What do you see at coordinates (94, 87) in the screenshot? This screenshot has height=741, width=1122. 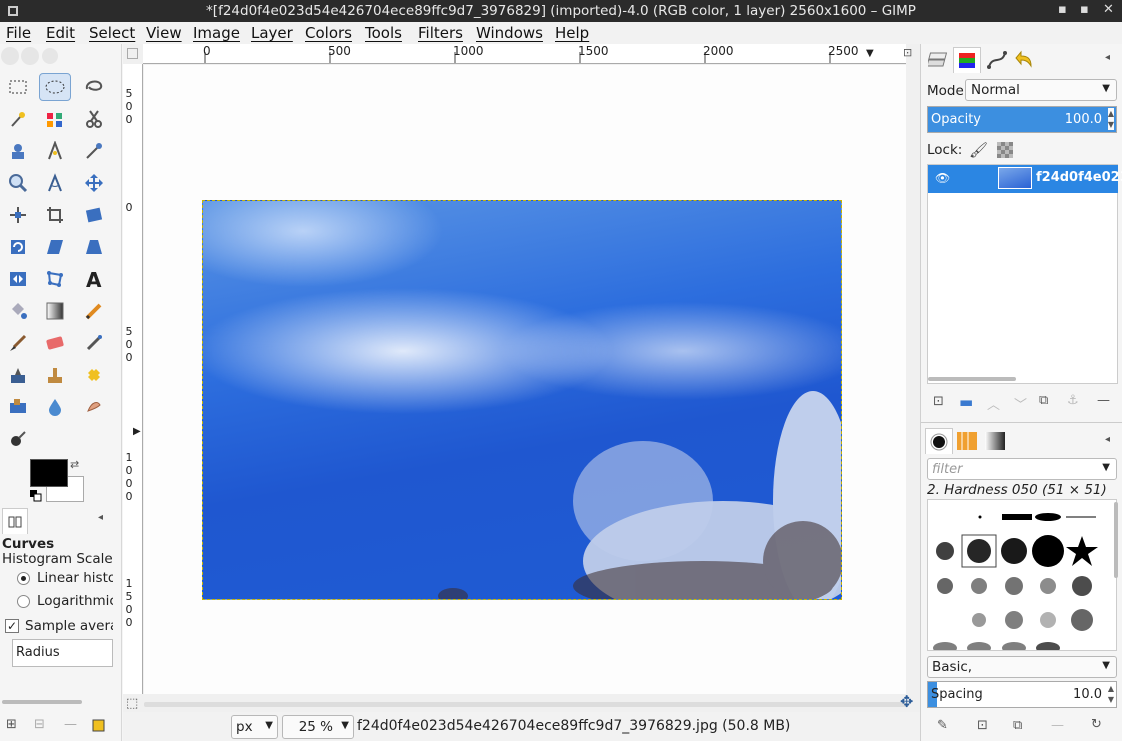 I see `free-select-icon` at bounding box center [94, 87].